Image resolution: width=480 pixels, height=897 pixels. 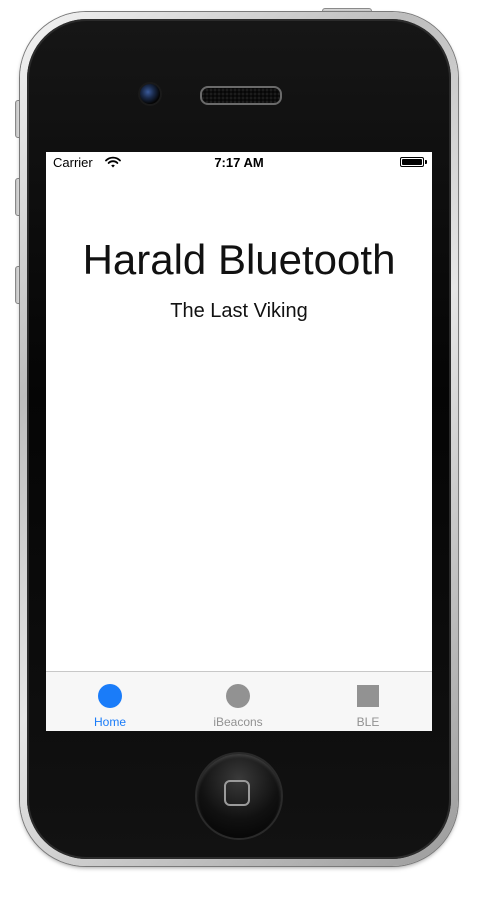 I want to click on ble-square-icon, so click(x=368, y=696).